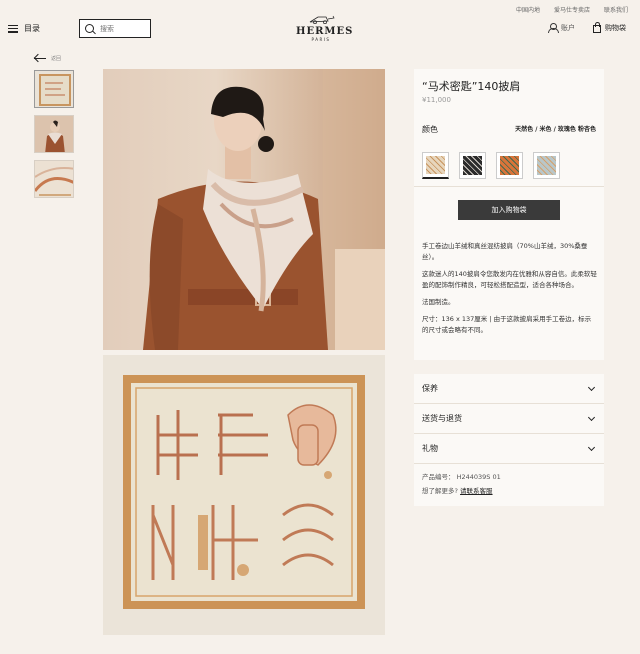 The height and width of the screenshot is (654, 640). Describe the element at coordinates (509, 186) in the screenshot. I see `divider` at that location.